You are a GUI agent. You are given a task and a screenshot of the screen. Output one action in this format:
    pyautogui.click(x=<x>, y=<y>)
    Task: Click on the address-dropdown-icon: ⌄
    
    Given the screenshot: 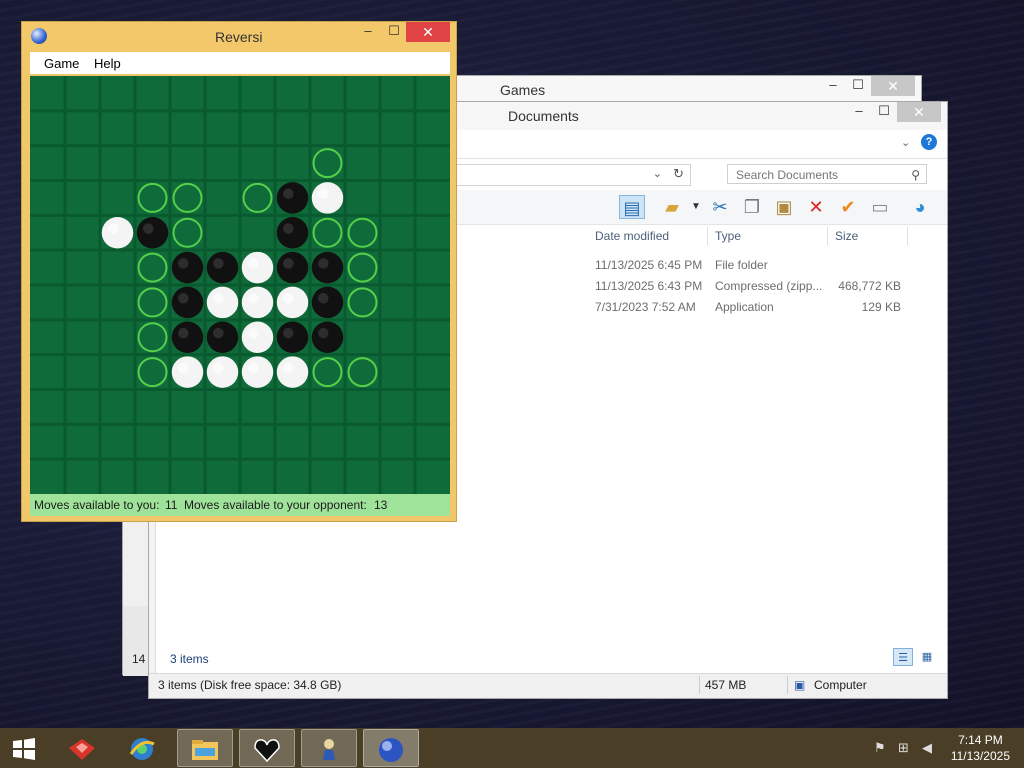 What is the action you would take?
    pyautogui.click(x=657, y=173)
    